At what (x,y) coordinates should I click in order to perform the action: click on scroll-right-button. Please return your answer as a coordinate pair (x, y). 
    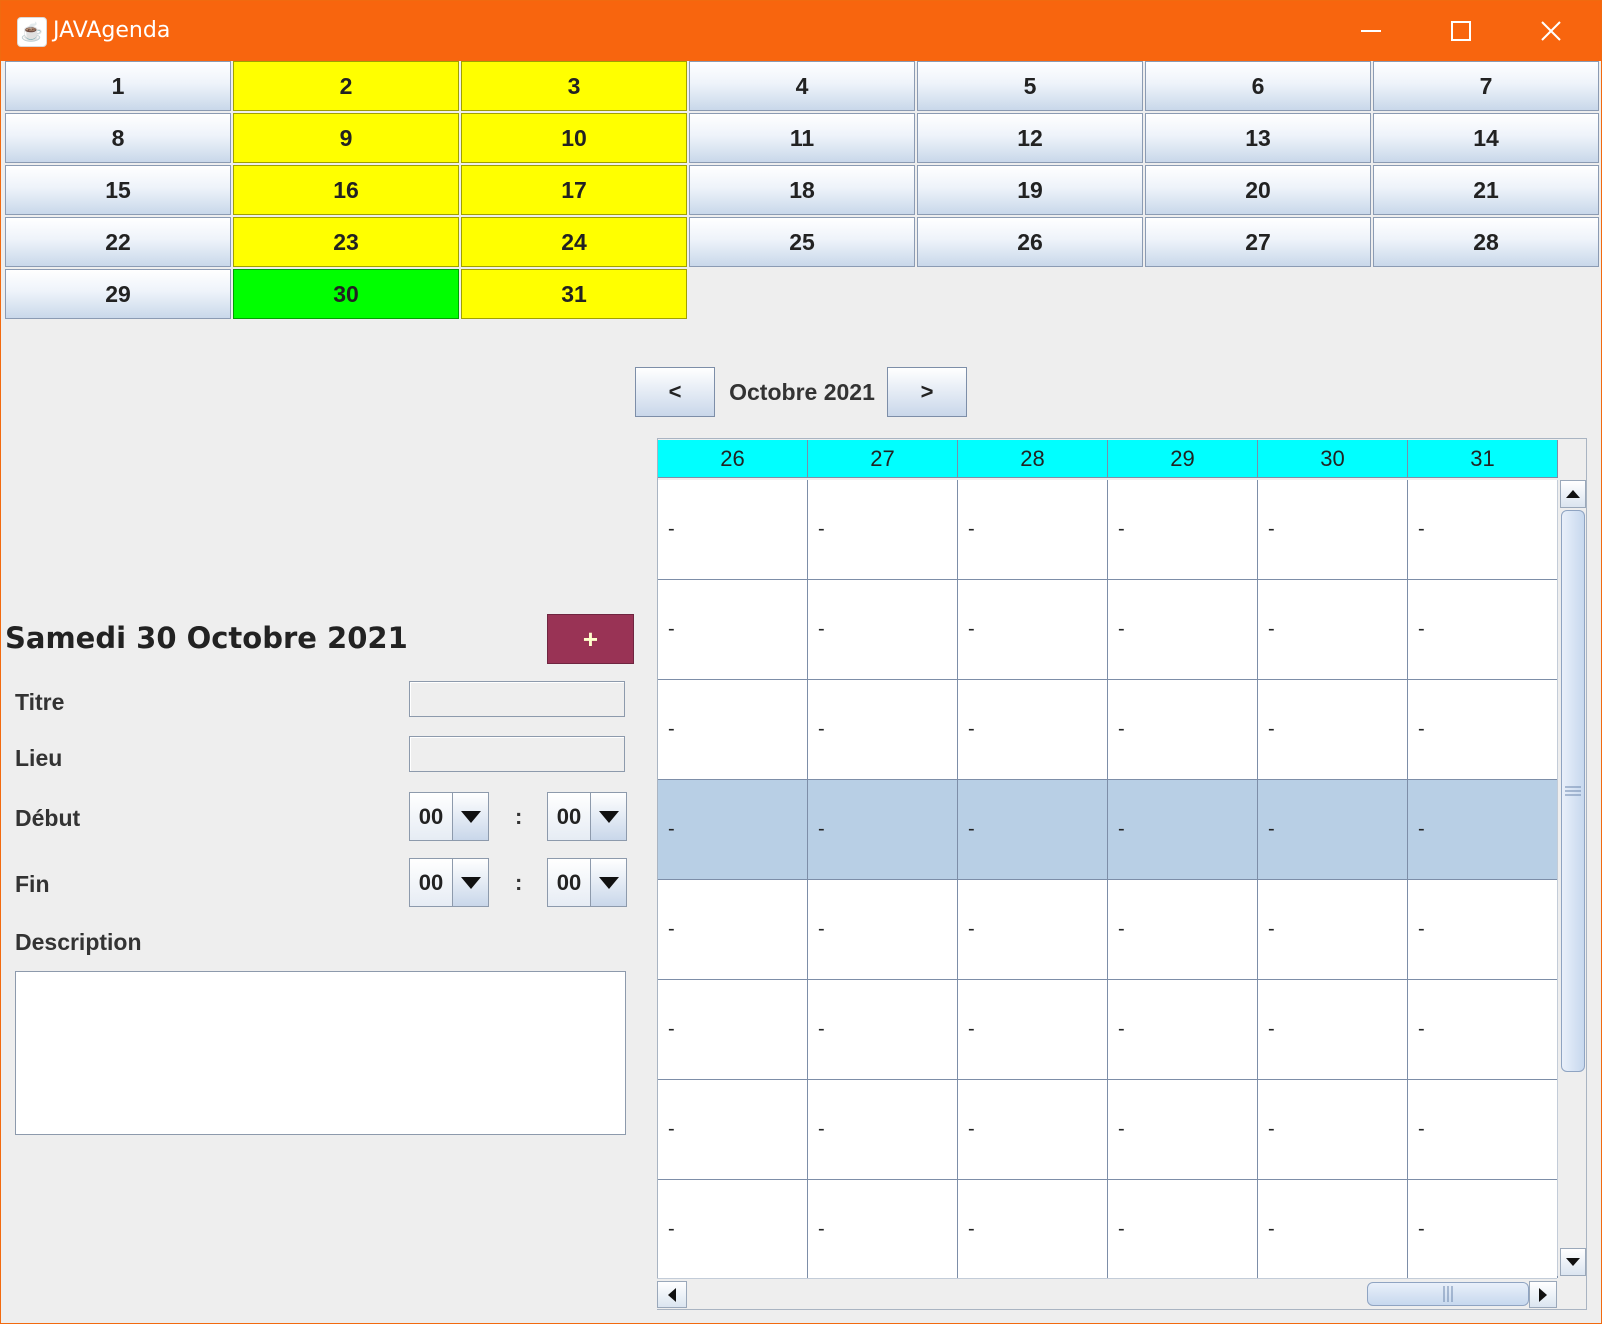
    Looking at the image, I should click on (1543, 1294).